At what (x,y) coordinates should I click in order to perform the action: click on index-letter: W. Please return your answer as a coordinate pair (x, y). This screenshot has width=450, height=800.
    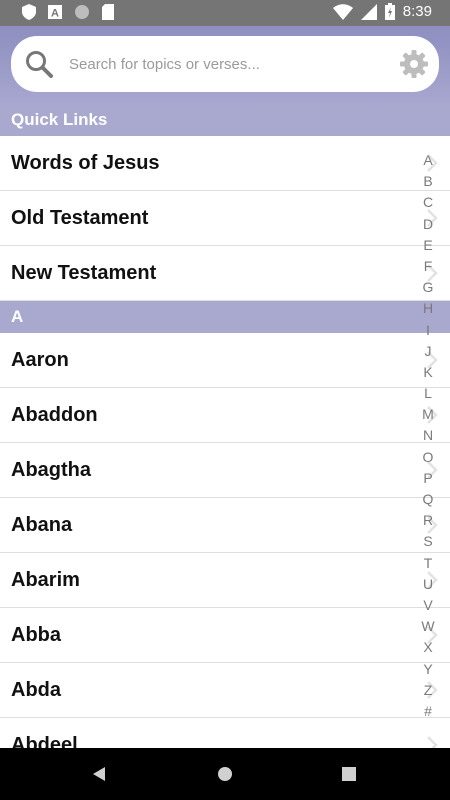
    Looking at the image, I should click on (427, 626).